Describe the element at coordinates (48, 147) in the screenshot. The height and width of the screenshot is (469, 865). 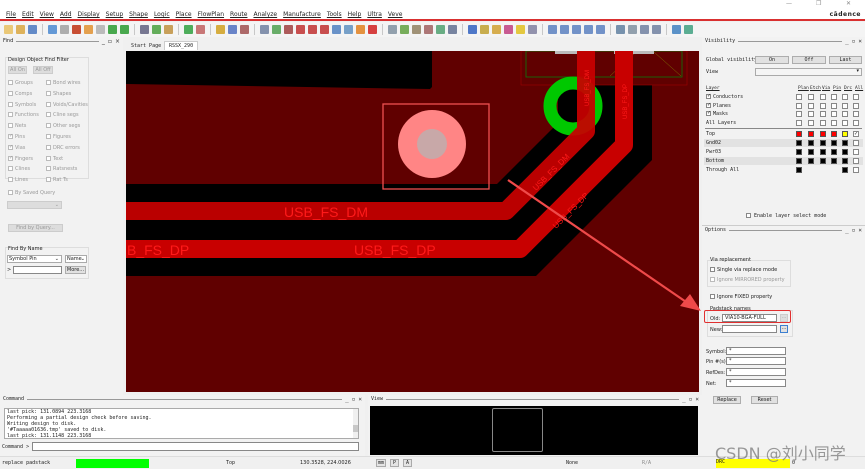
I see `find-drc-errors-checkbox` at that location.